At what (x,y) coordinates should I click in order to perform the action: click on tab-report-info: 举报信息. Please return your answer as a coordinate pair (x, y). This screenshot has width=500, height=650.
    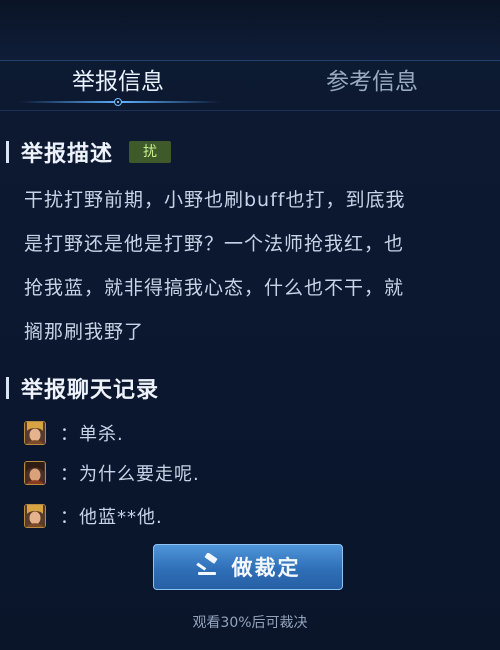
    Looking at the image, I should click on (118, 82).